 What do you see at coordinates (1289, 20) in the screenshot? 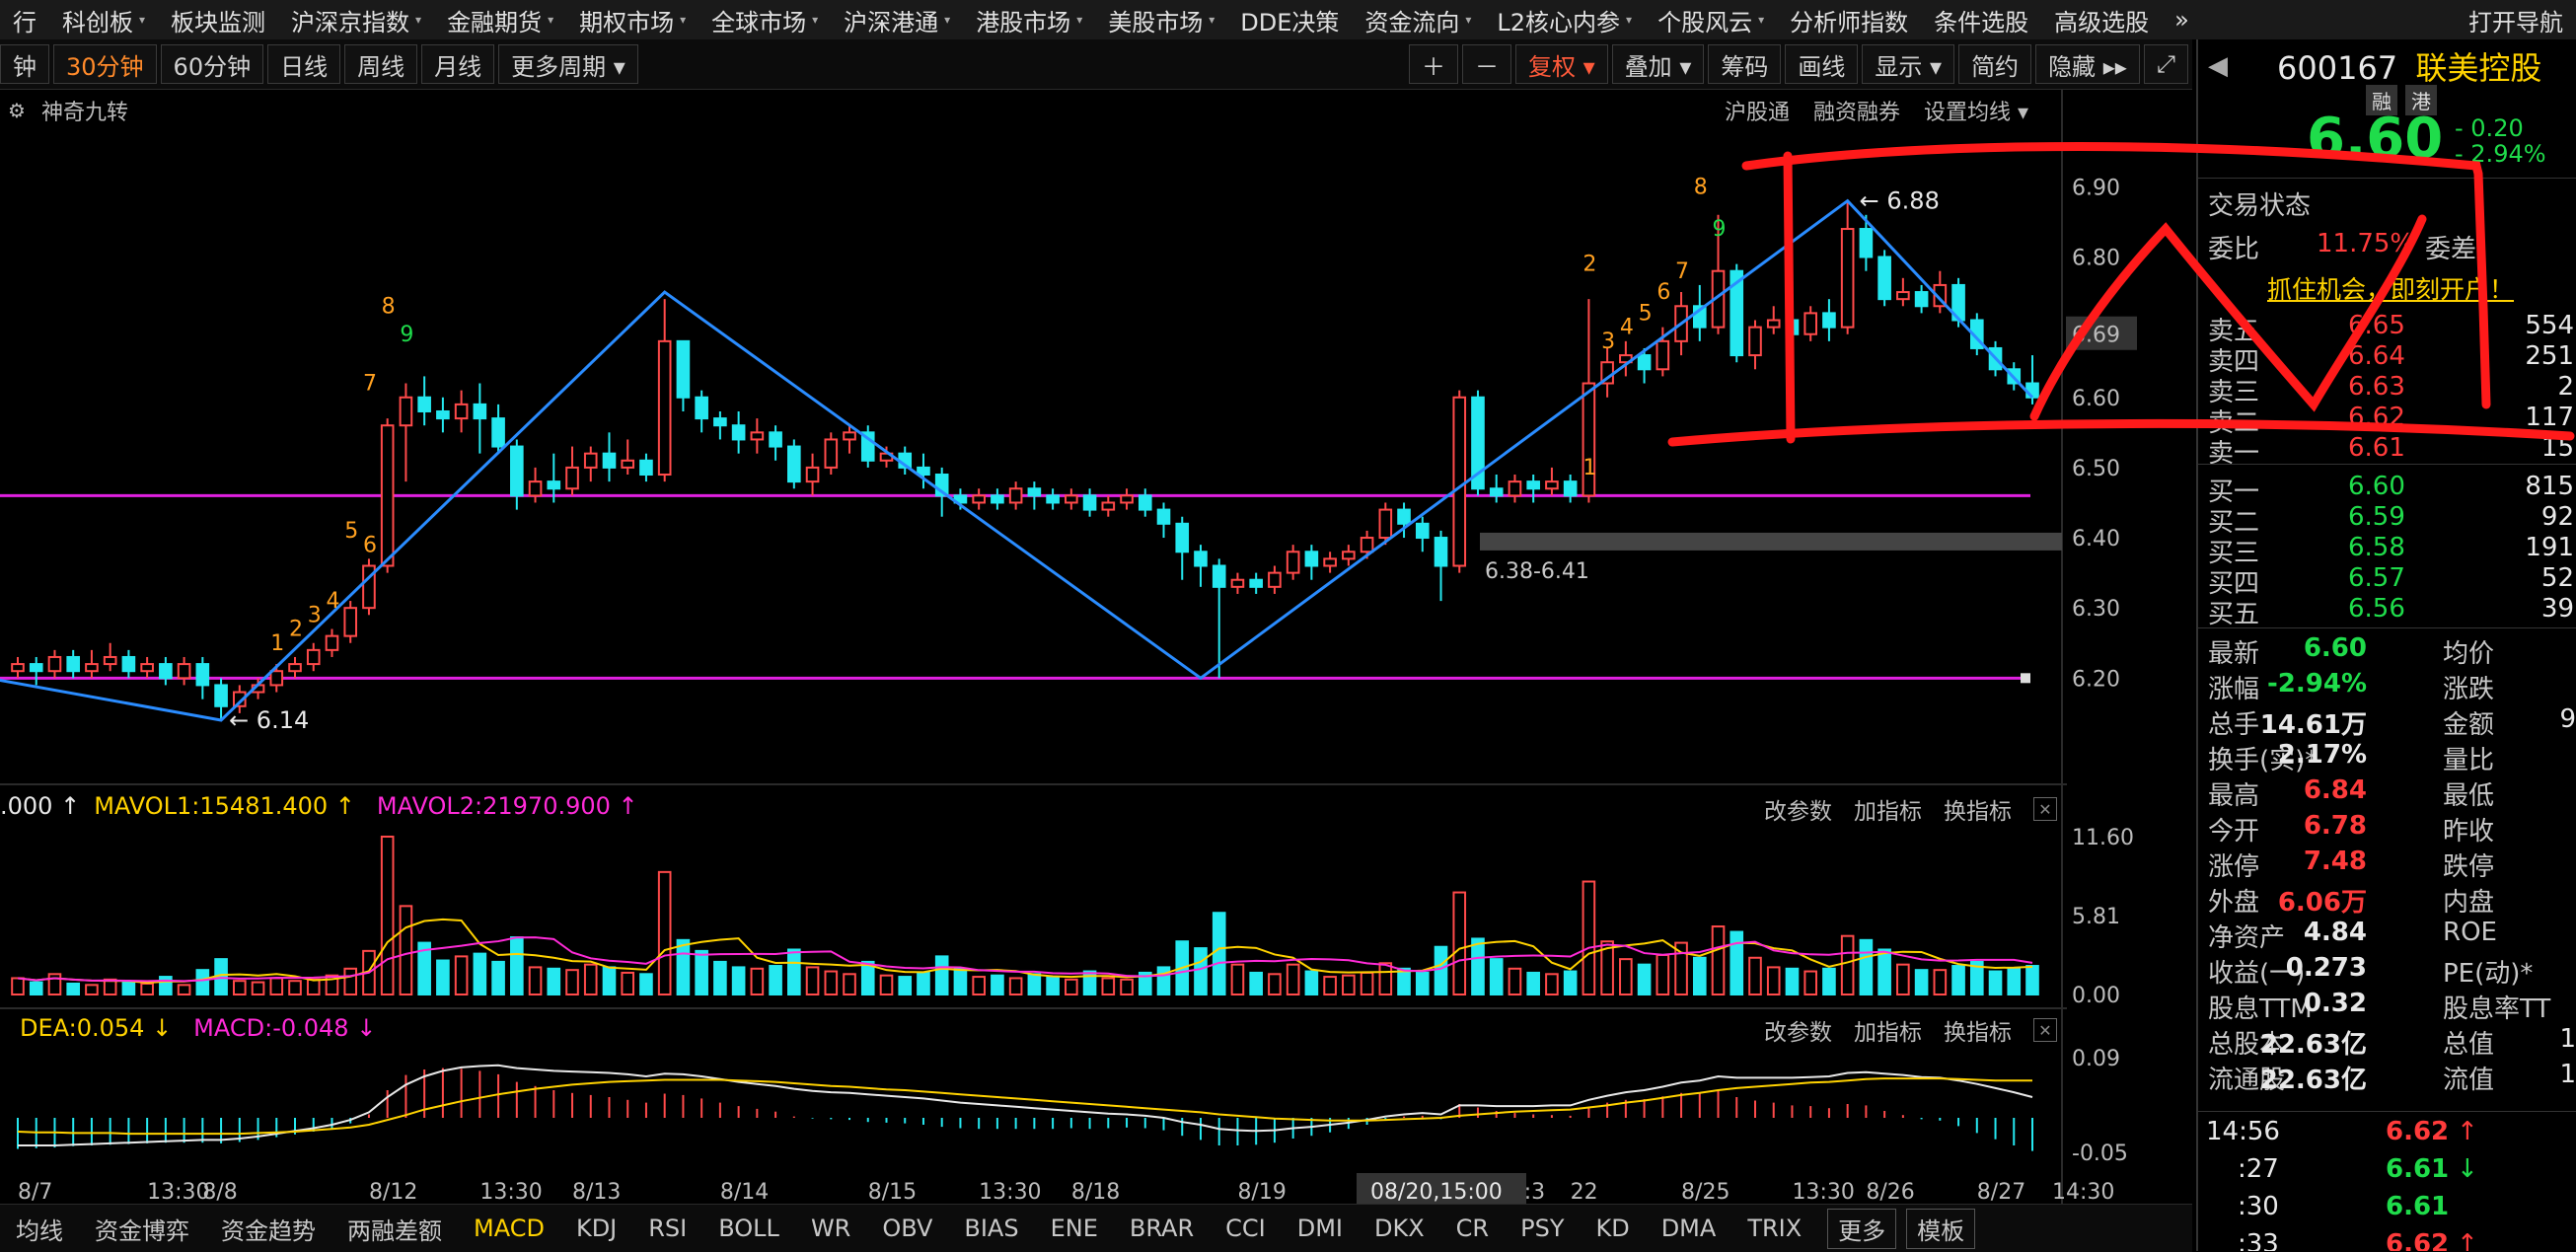
I see `menu-item-10: DDE决策` at bounding box center [1289, 20].